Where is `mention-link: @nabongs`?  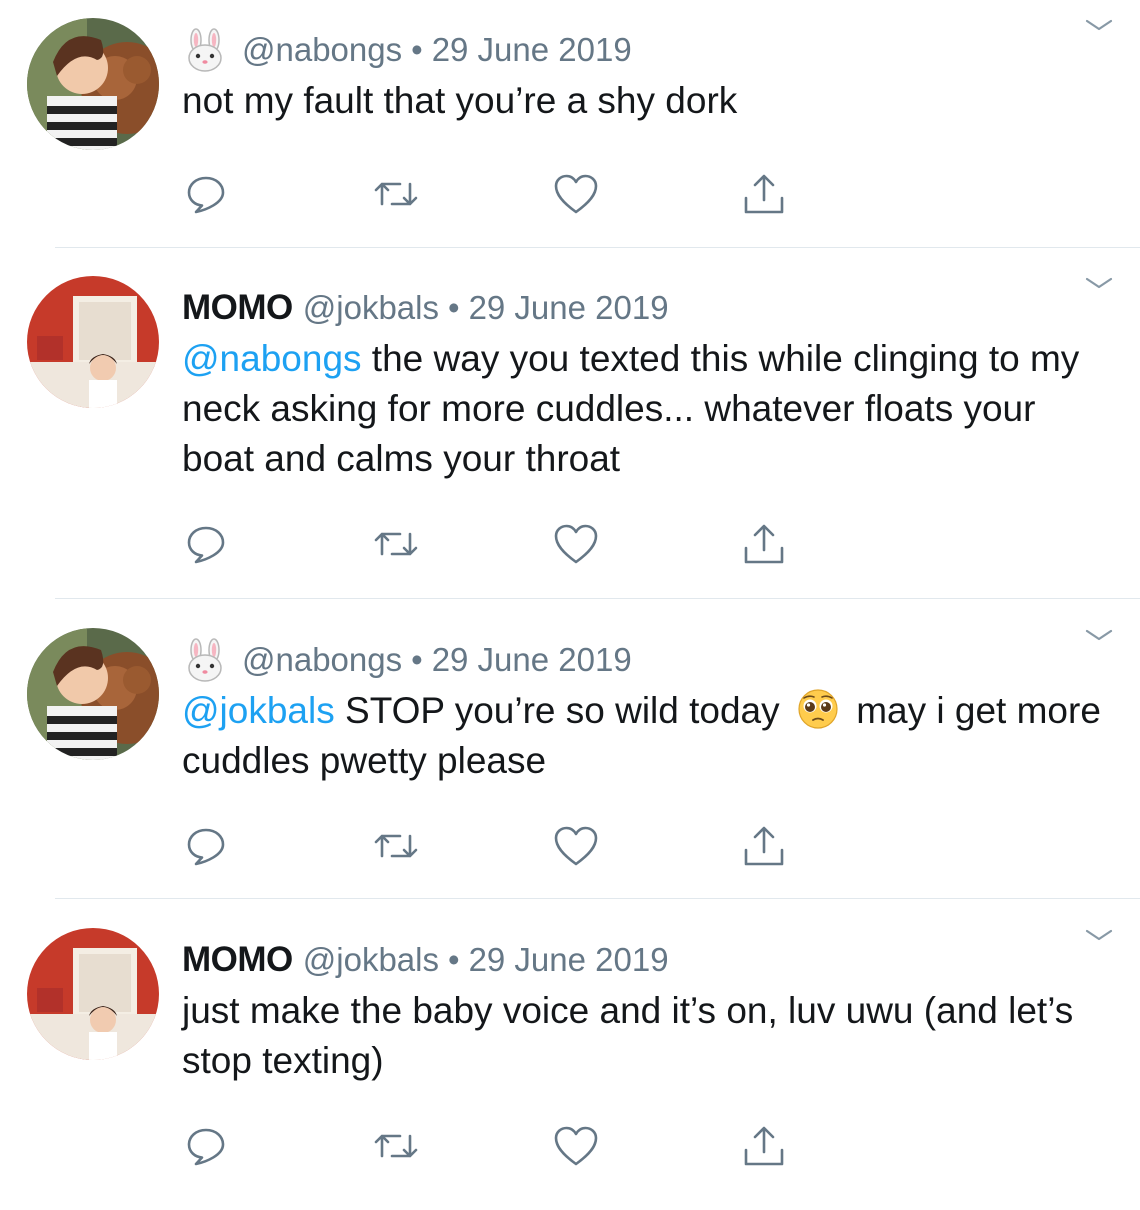
mention-link: @nabongs is located at coordinates (272, 358).